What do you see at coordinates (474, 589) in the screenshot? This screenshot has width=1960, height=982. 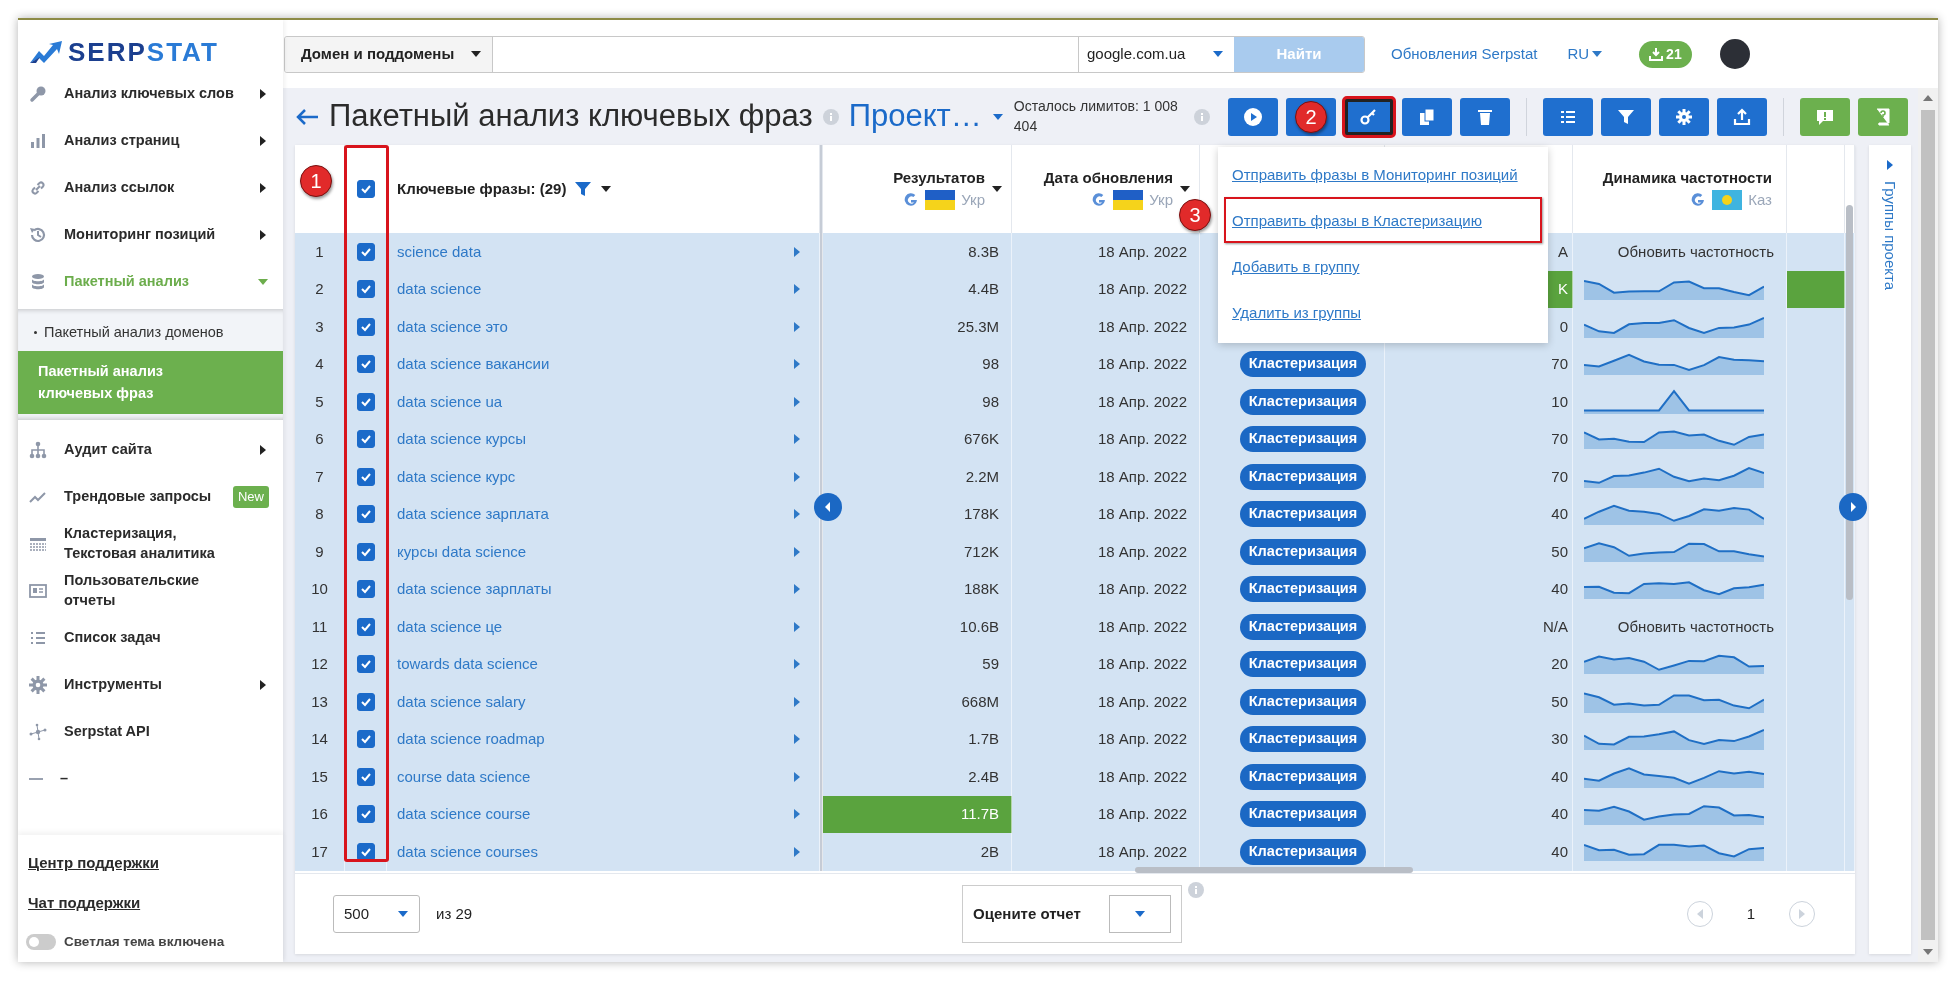 I see `keyword-link: data science зарплаты` at bounding box center [474, 589].